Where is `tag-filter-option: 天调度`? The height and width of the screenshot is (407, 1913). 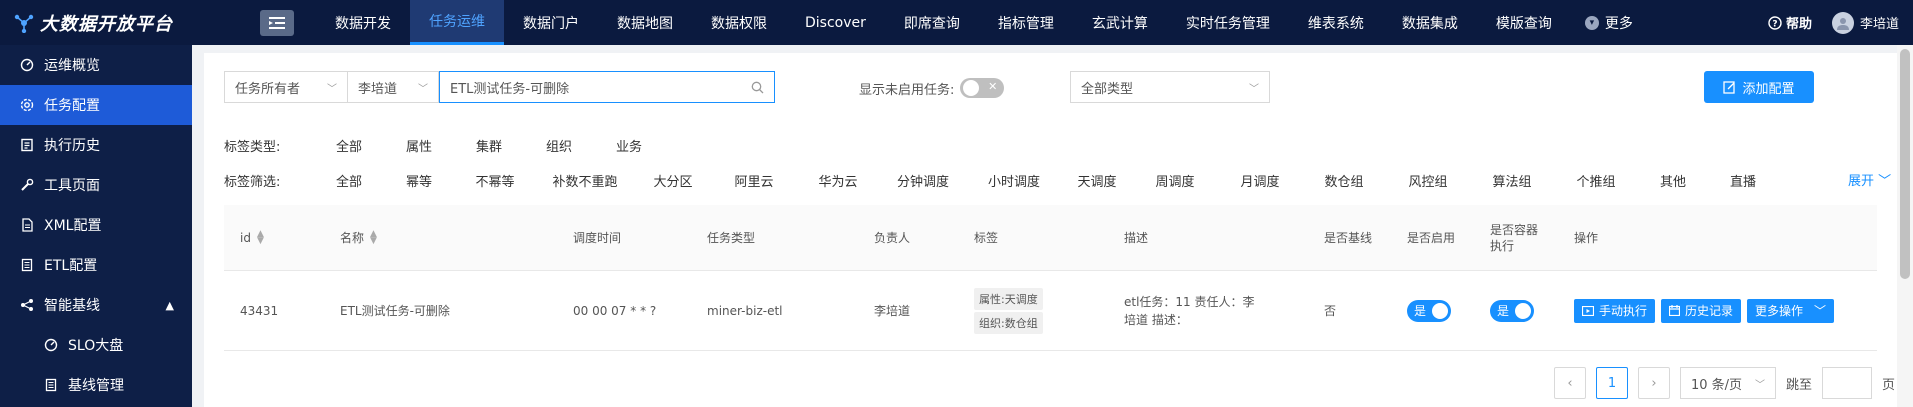 tag-filter-option: 天调度 is located at coordinates (1097, 180).